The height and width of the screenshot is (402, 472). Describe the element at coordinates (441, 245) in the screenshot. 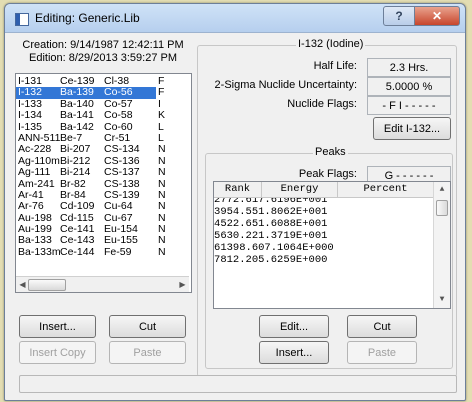

I see `peaks-vscrollbar: ▲ ▼` at that location.